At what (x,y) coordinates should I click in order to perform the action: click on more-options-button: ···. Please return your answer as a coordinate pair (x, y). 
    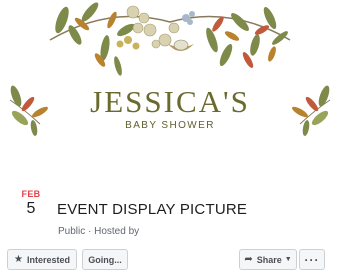
    Looking at the image, I should click on (312, 259).